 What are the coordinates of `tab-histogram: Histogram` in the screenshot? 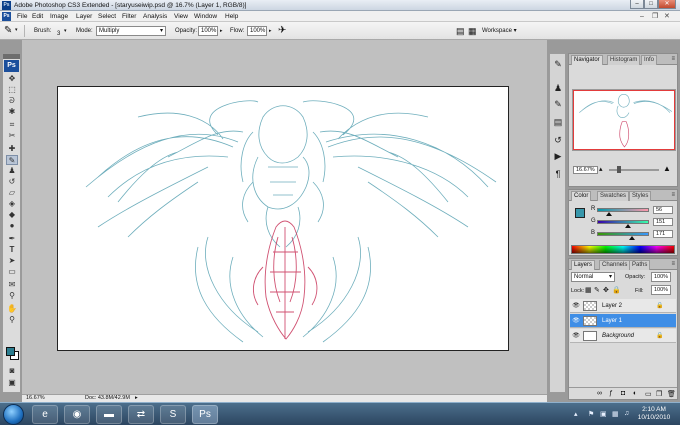 It's located at (624, 60).